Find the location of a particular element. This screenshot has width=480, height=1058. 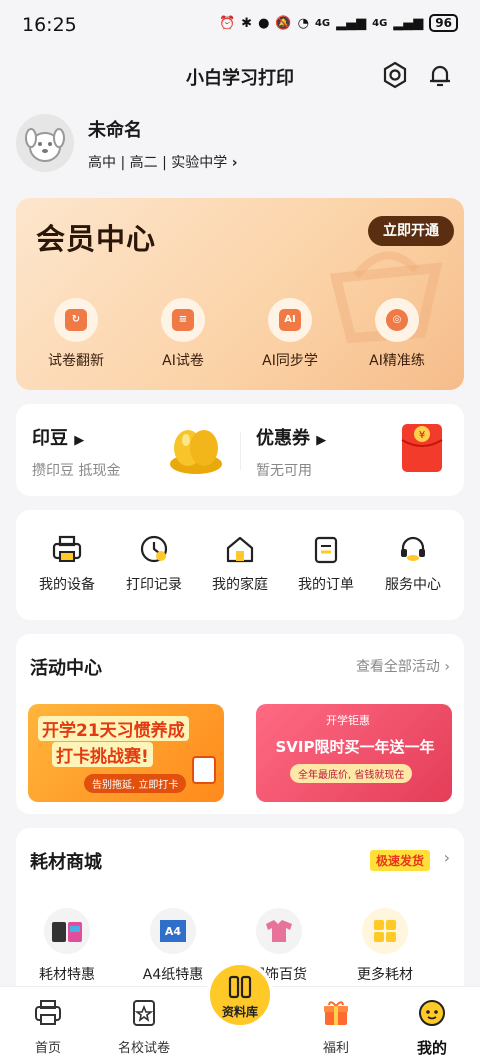

quick-label: 我的家庭 is located at coordinates (240, 585).